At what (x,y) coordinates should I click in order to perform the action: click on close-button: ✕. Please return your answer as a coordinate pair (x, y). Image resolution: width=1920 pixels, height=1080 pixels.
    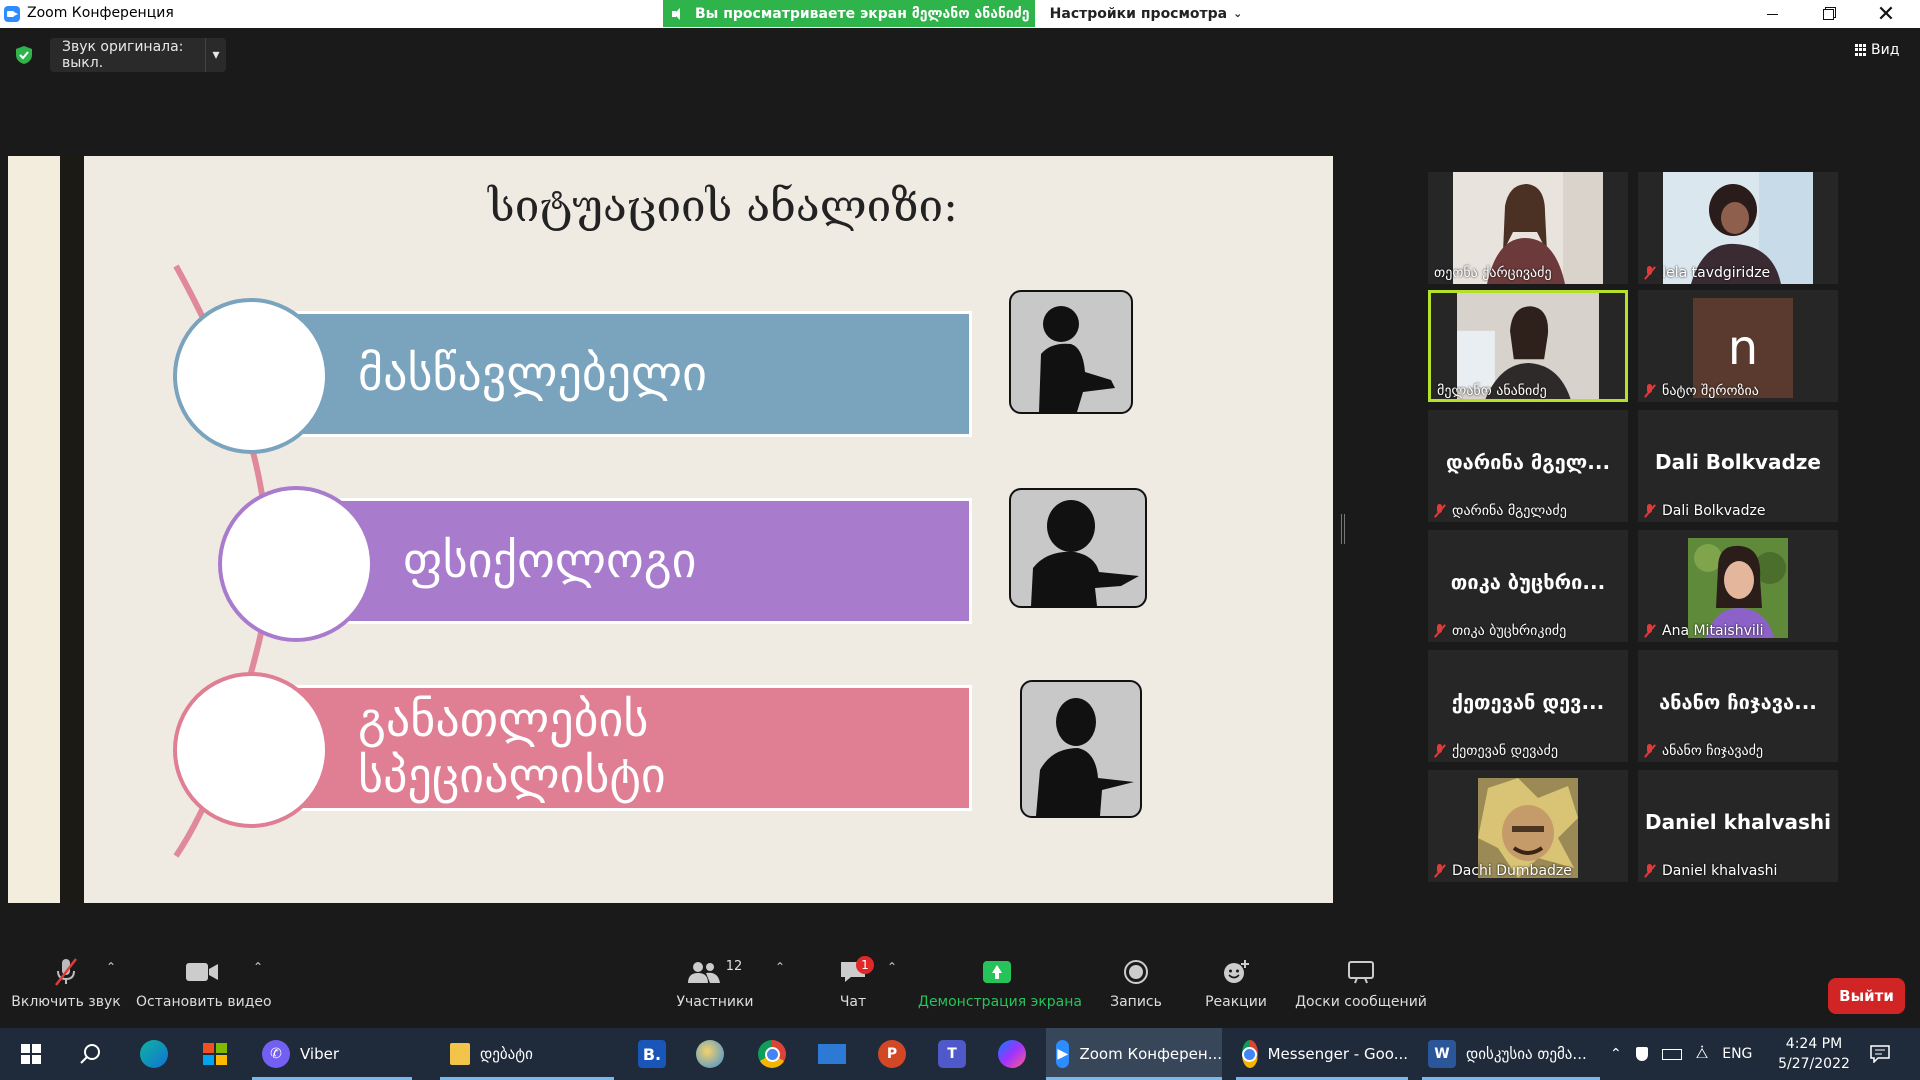
    Looking at the image, I should click on (1886, 14).